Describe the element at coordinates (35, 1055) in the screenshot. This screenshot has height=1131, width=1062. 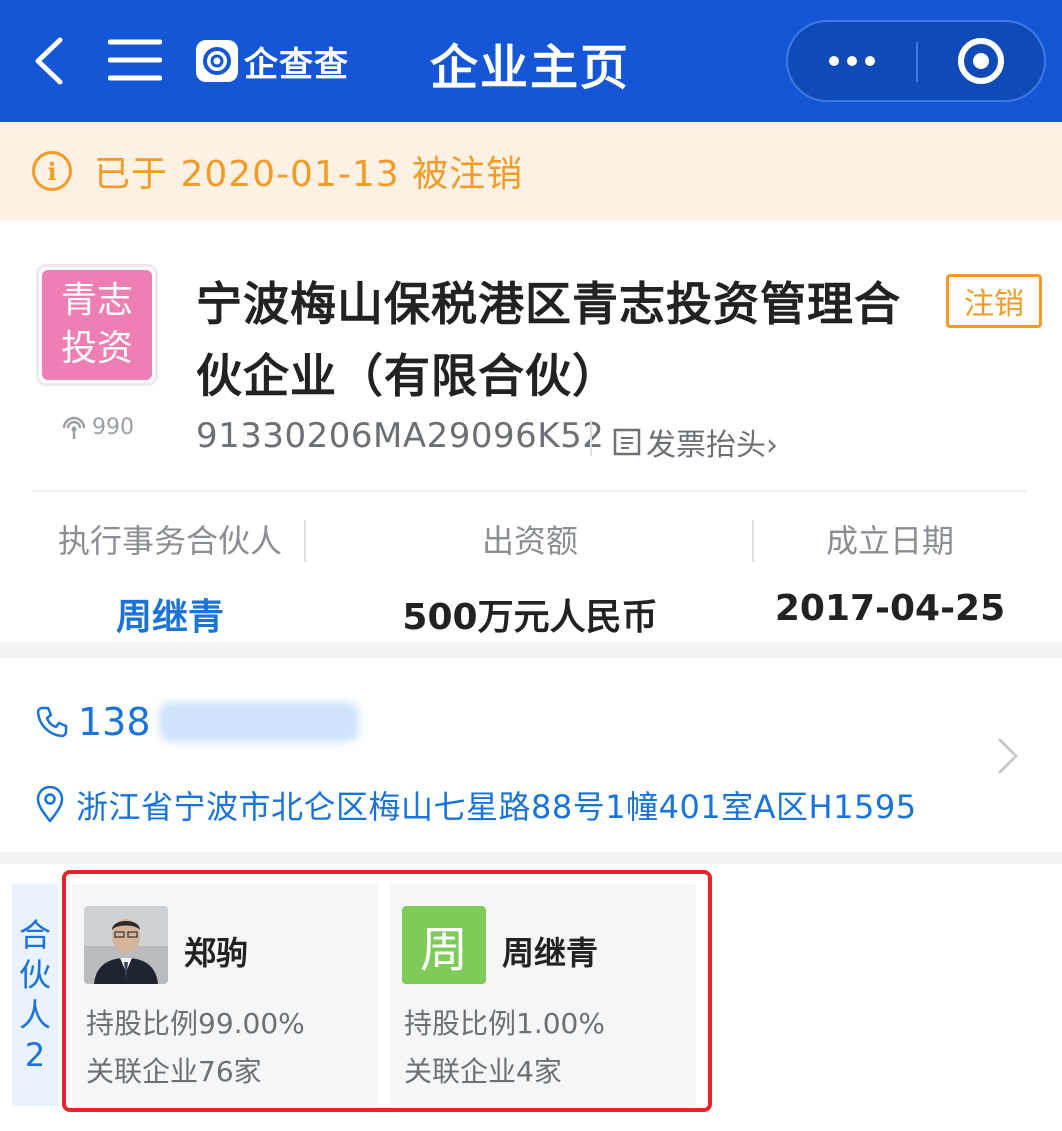
I see `partners-tab-char: 2` at that location.